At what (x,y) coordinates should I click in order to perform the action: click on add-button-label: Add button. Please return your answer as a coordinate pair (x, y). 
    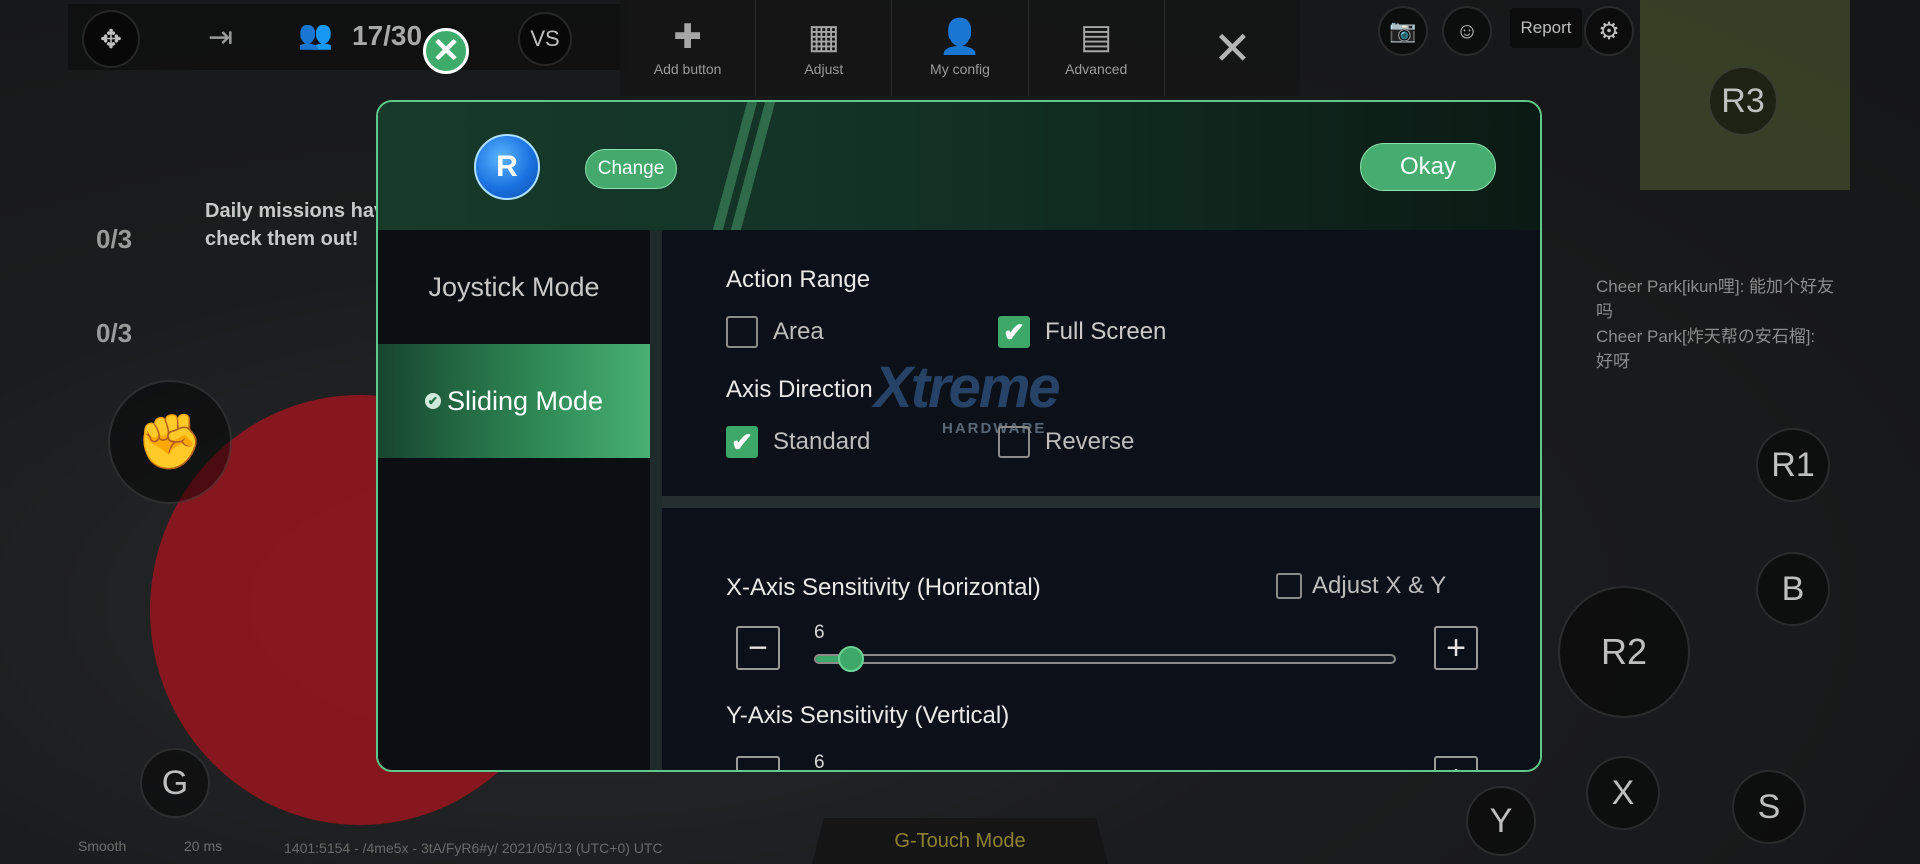
    Looking at the image, I should click on (687, 69).